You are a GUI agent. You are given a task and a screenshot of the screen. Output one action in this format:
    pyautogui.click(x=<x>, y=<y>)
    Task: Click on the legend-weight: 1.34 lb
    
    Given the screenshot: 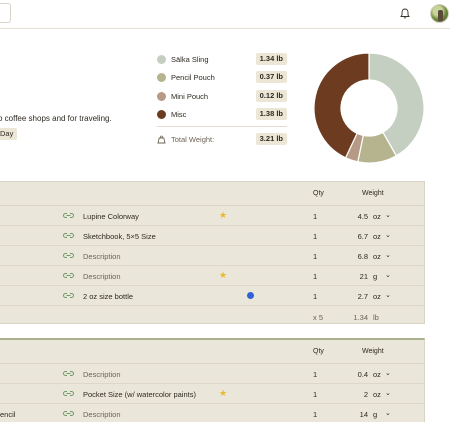 What is the action you would take?
    pyautogui.click(x=271, y=59)
    